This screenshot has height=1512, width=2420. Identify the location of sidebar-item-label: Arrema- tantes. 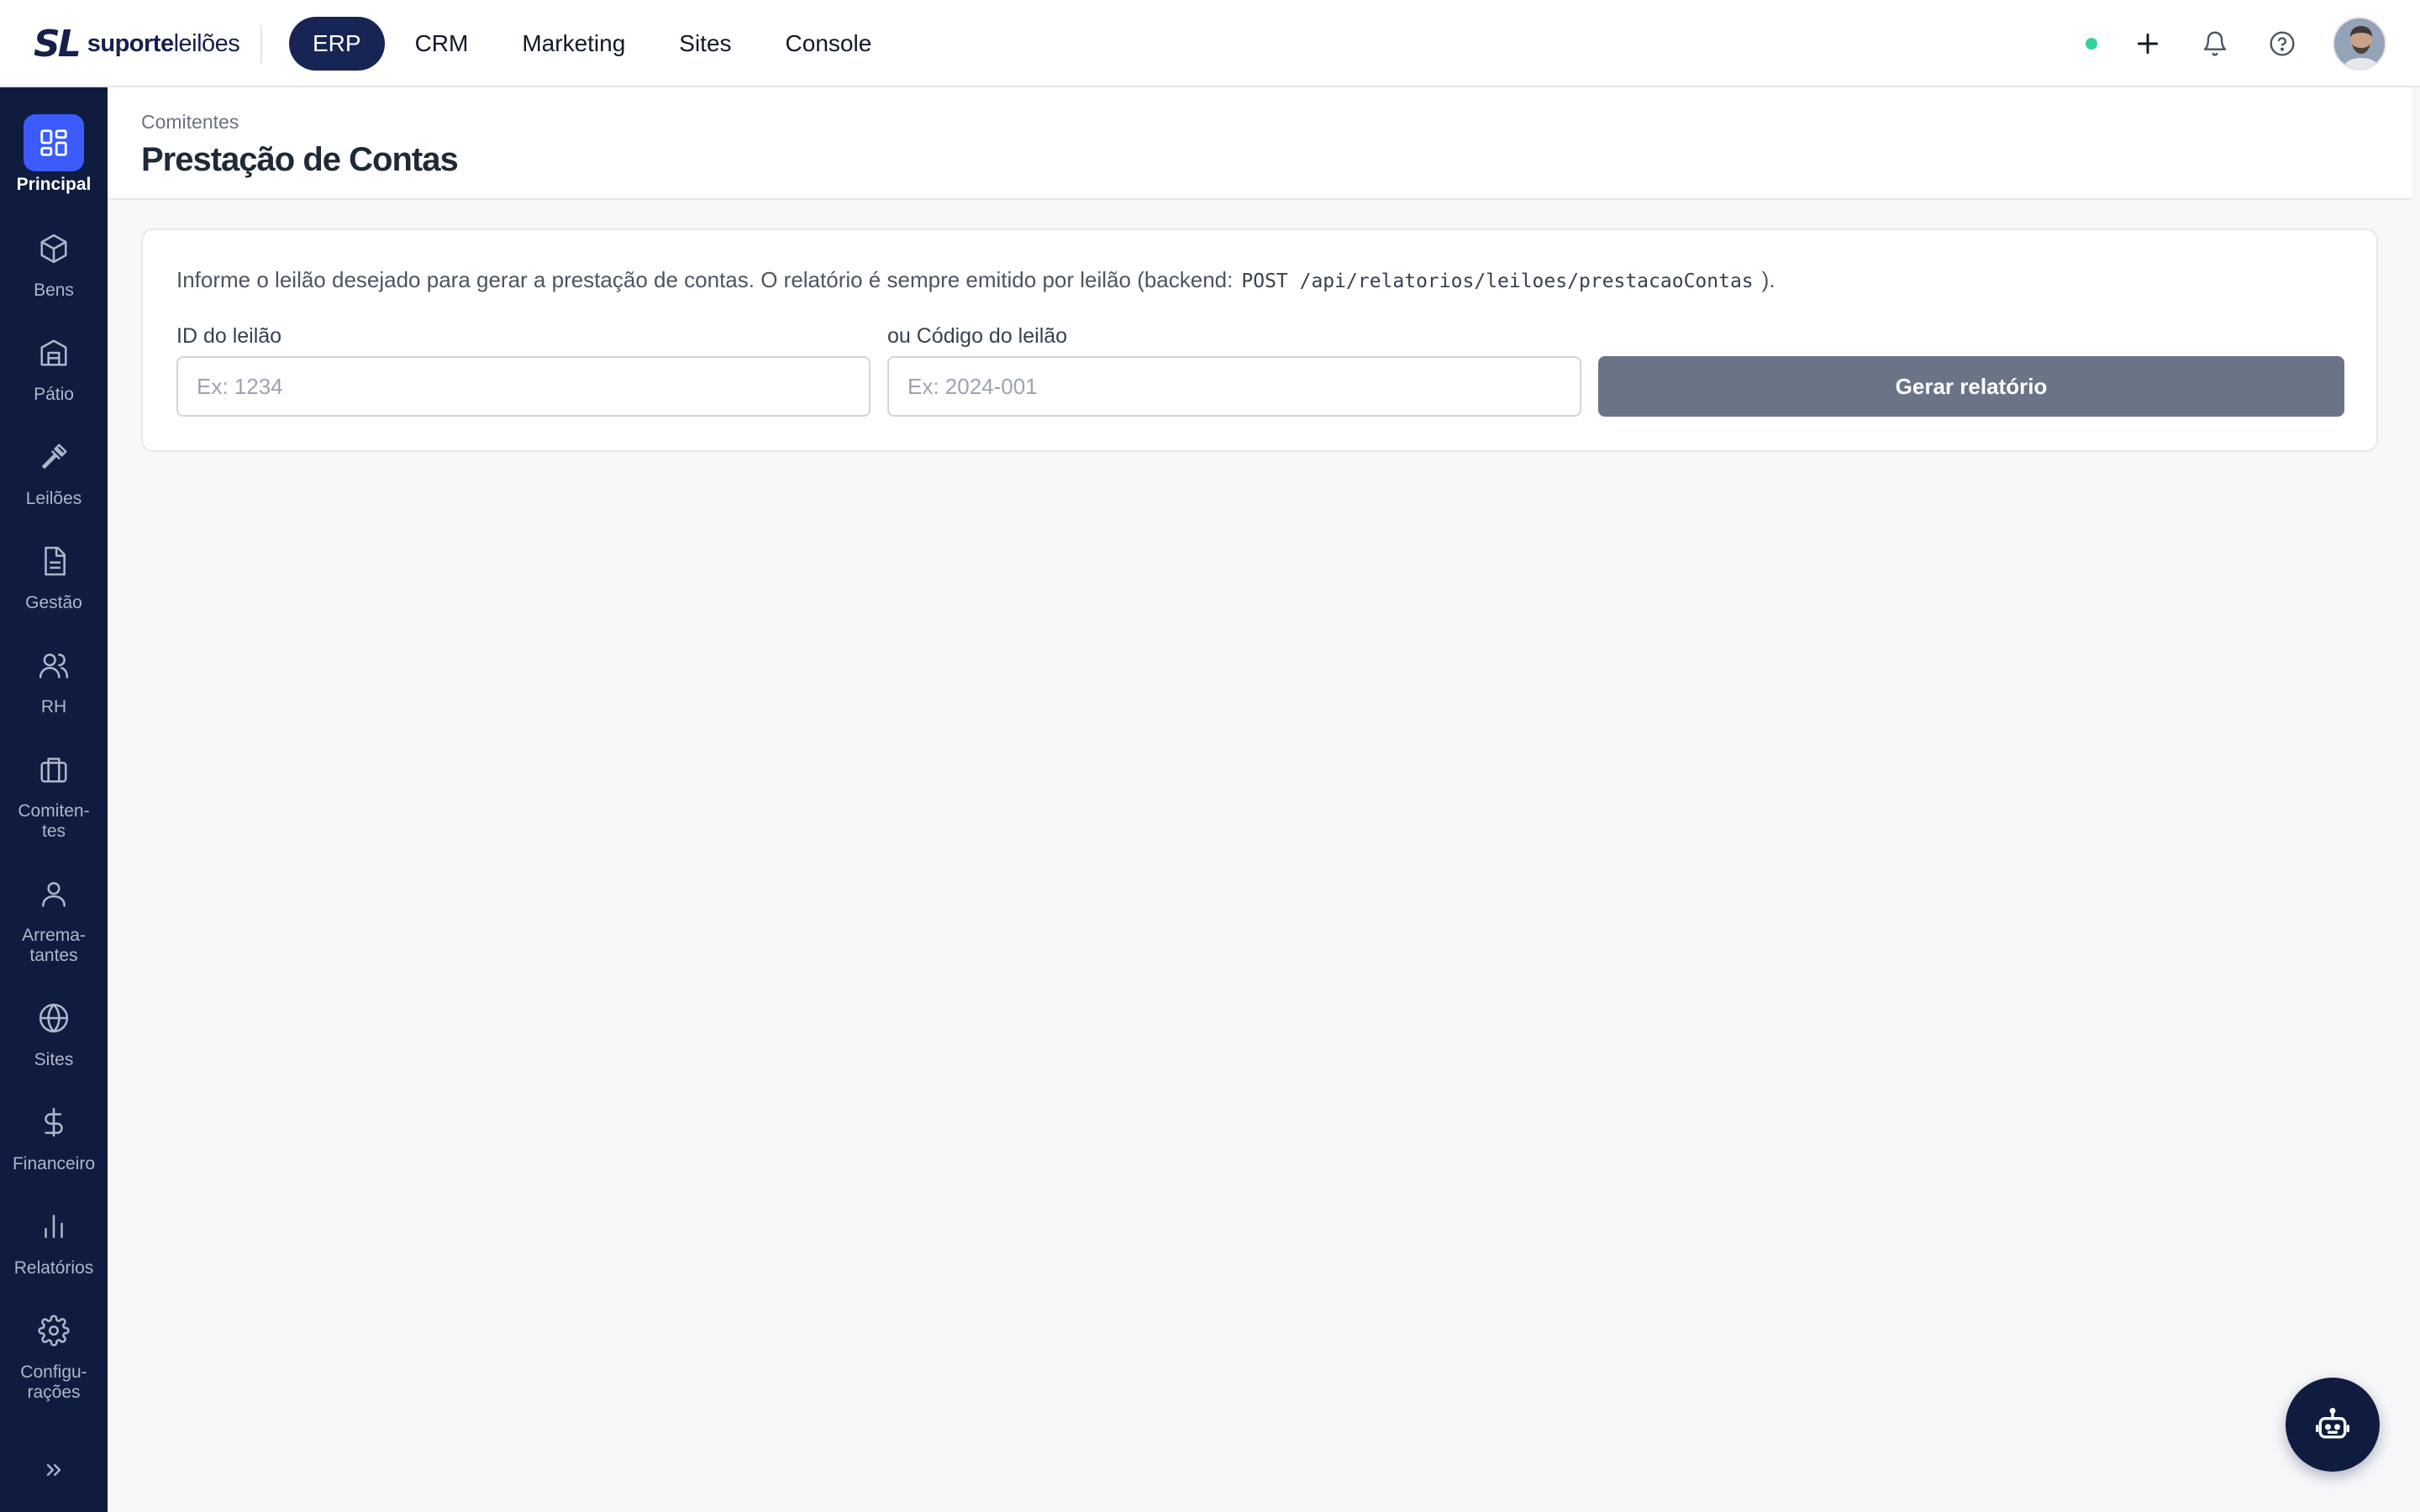
(54, 945).